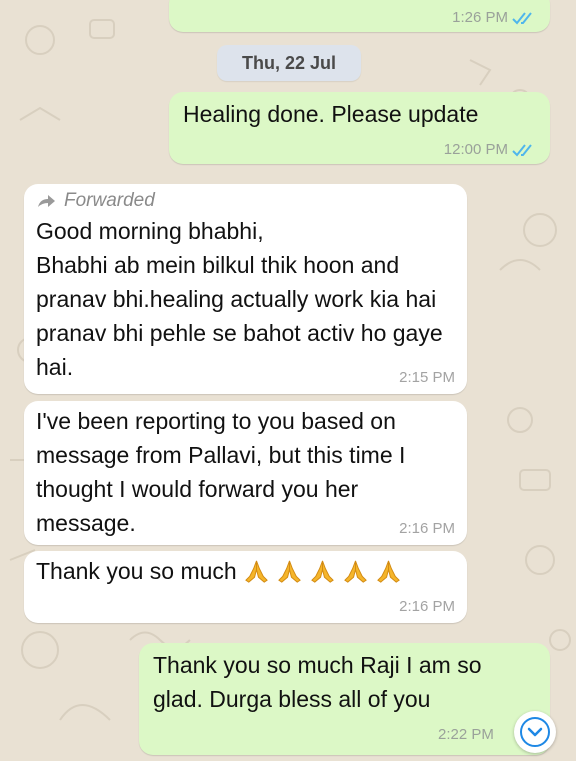  Describe the element at coordinates (245, 201) in the screenshot. I see `forwarded-label: Forwarded` at that location.